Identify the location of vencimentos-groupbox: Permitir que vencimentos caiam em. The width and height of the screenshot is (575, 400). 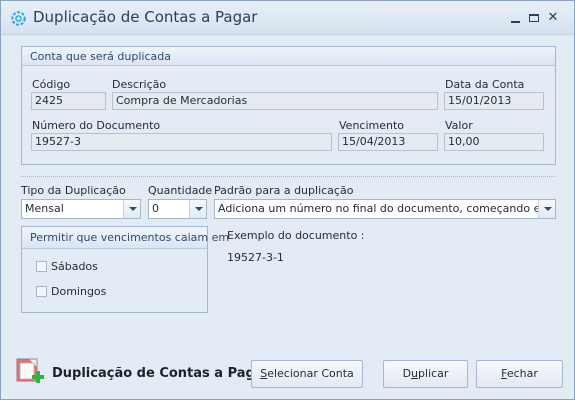
(125, 269).